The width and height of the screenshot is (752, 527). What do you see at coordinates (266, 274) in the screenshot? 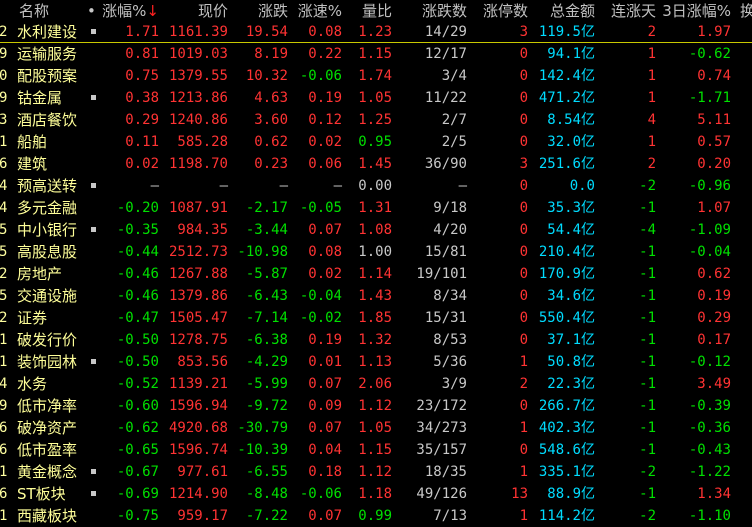
I see `cell-change: -5.87` at bounding box center [266, 274].